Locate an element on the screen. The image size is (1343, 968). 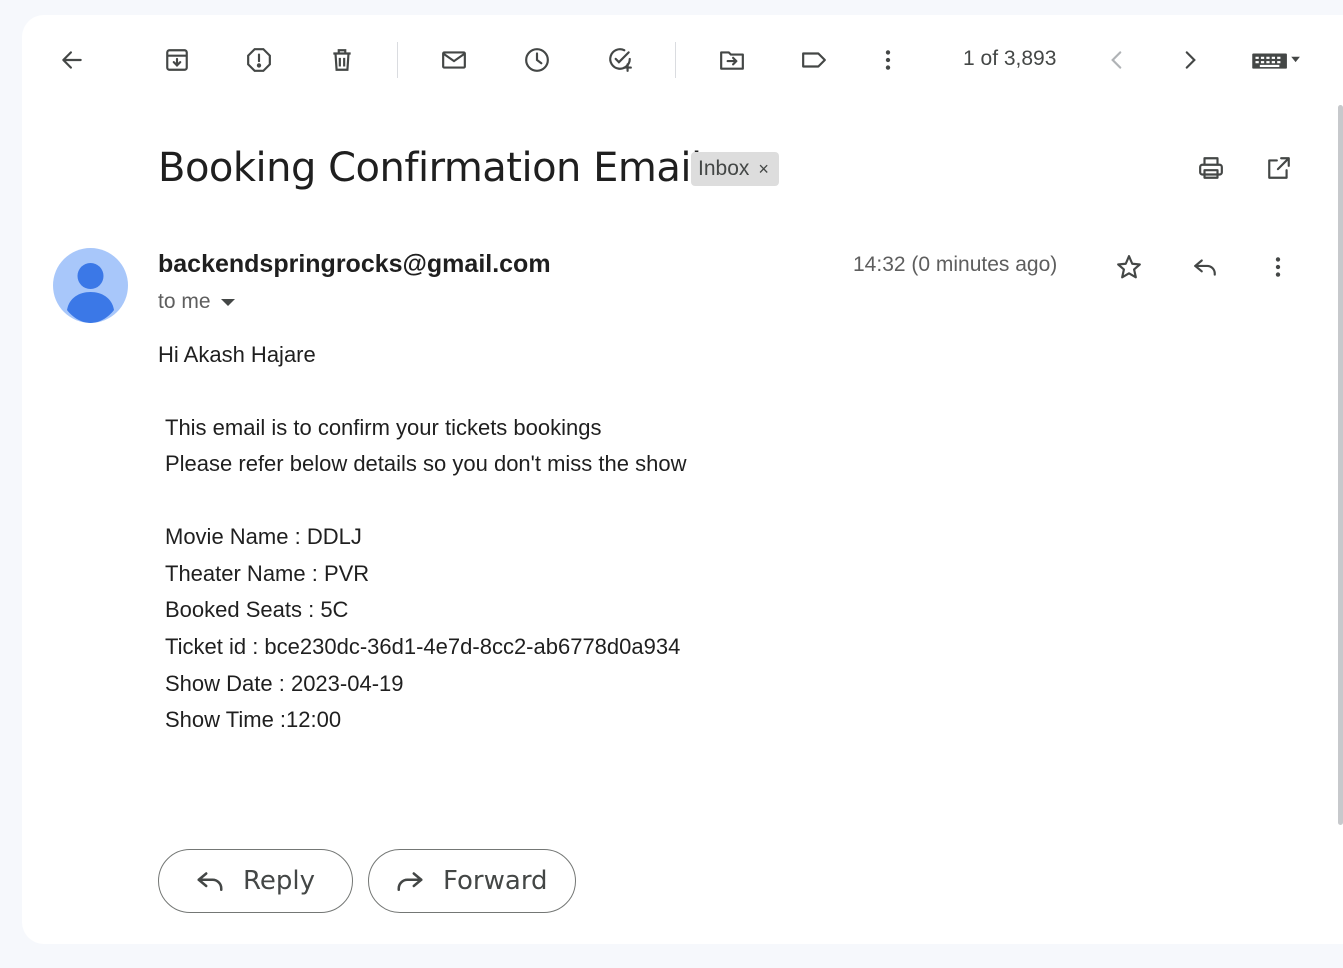
email-subject: Booking Confirmation Email is located at coordinates (430, 168).